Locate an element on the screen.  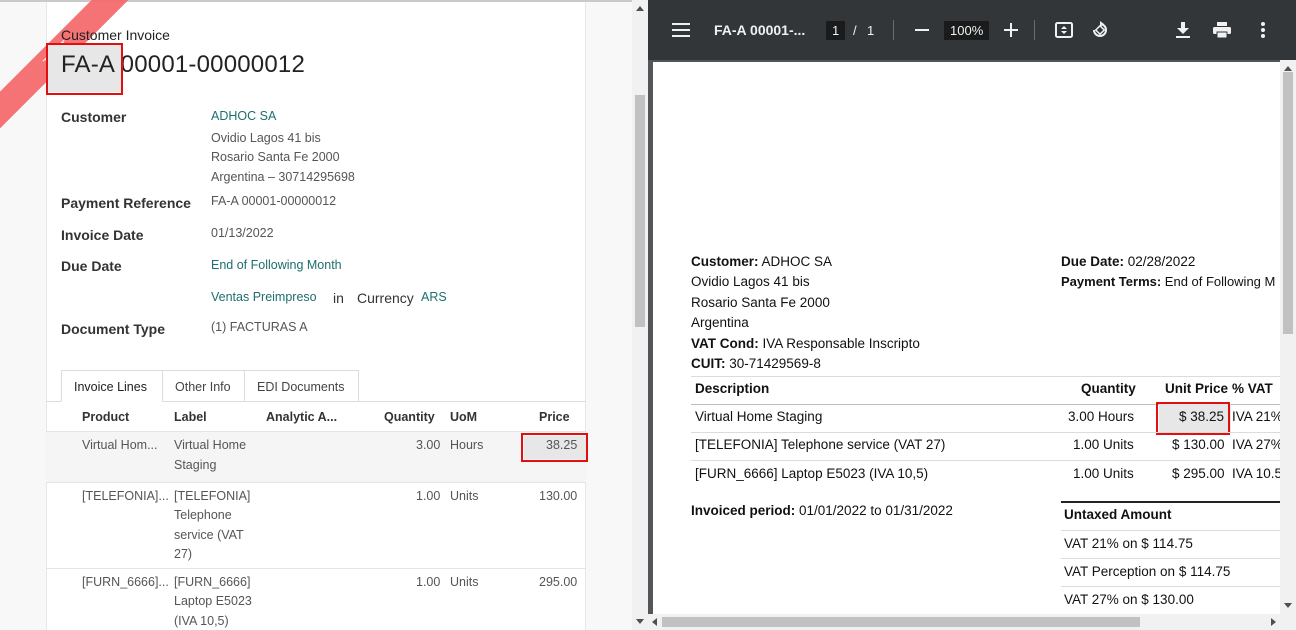
pdf-line-description: Virtual Home Staging is located at coordinates (759, 416).